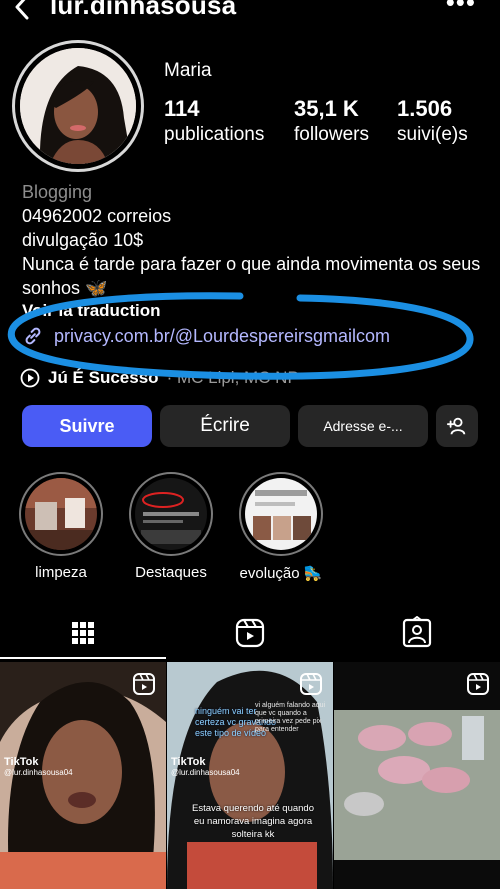 This screenshot has width=500, height=889. I want to click on post-thumbnail, so click(417, 775).